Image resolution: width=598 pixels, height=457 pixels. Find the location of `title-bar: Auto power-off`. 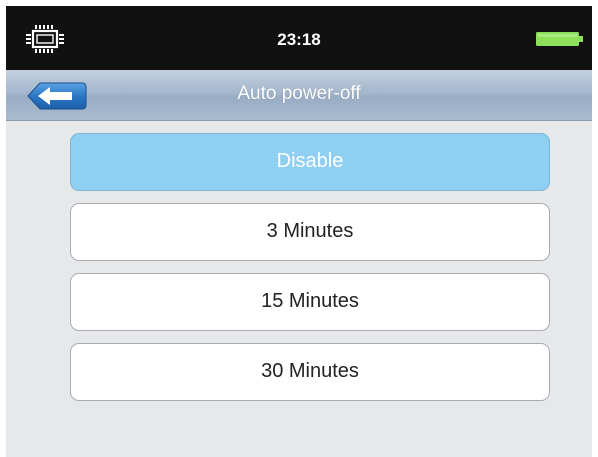

title-bar: Auto power-off is located at coordinates (299, 95).